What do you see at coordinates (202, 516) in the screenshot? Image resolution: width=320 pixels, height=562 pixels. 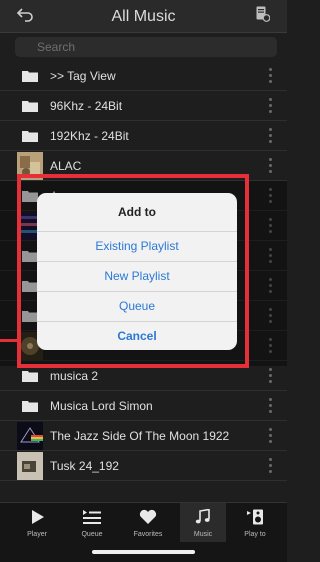 I see `music-note-icon` at bounding box center [202, 516].